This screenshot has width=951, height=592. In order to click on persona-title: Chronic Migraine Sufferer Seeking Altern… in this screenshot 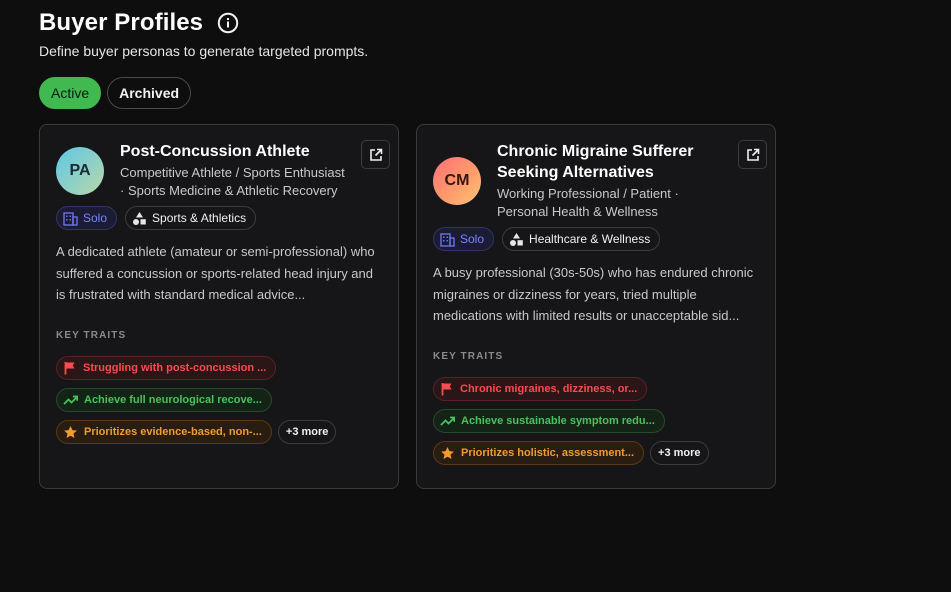, I will do `click(612, 162)`.